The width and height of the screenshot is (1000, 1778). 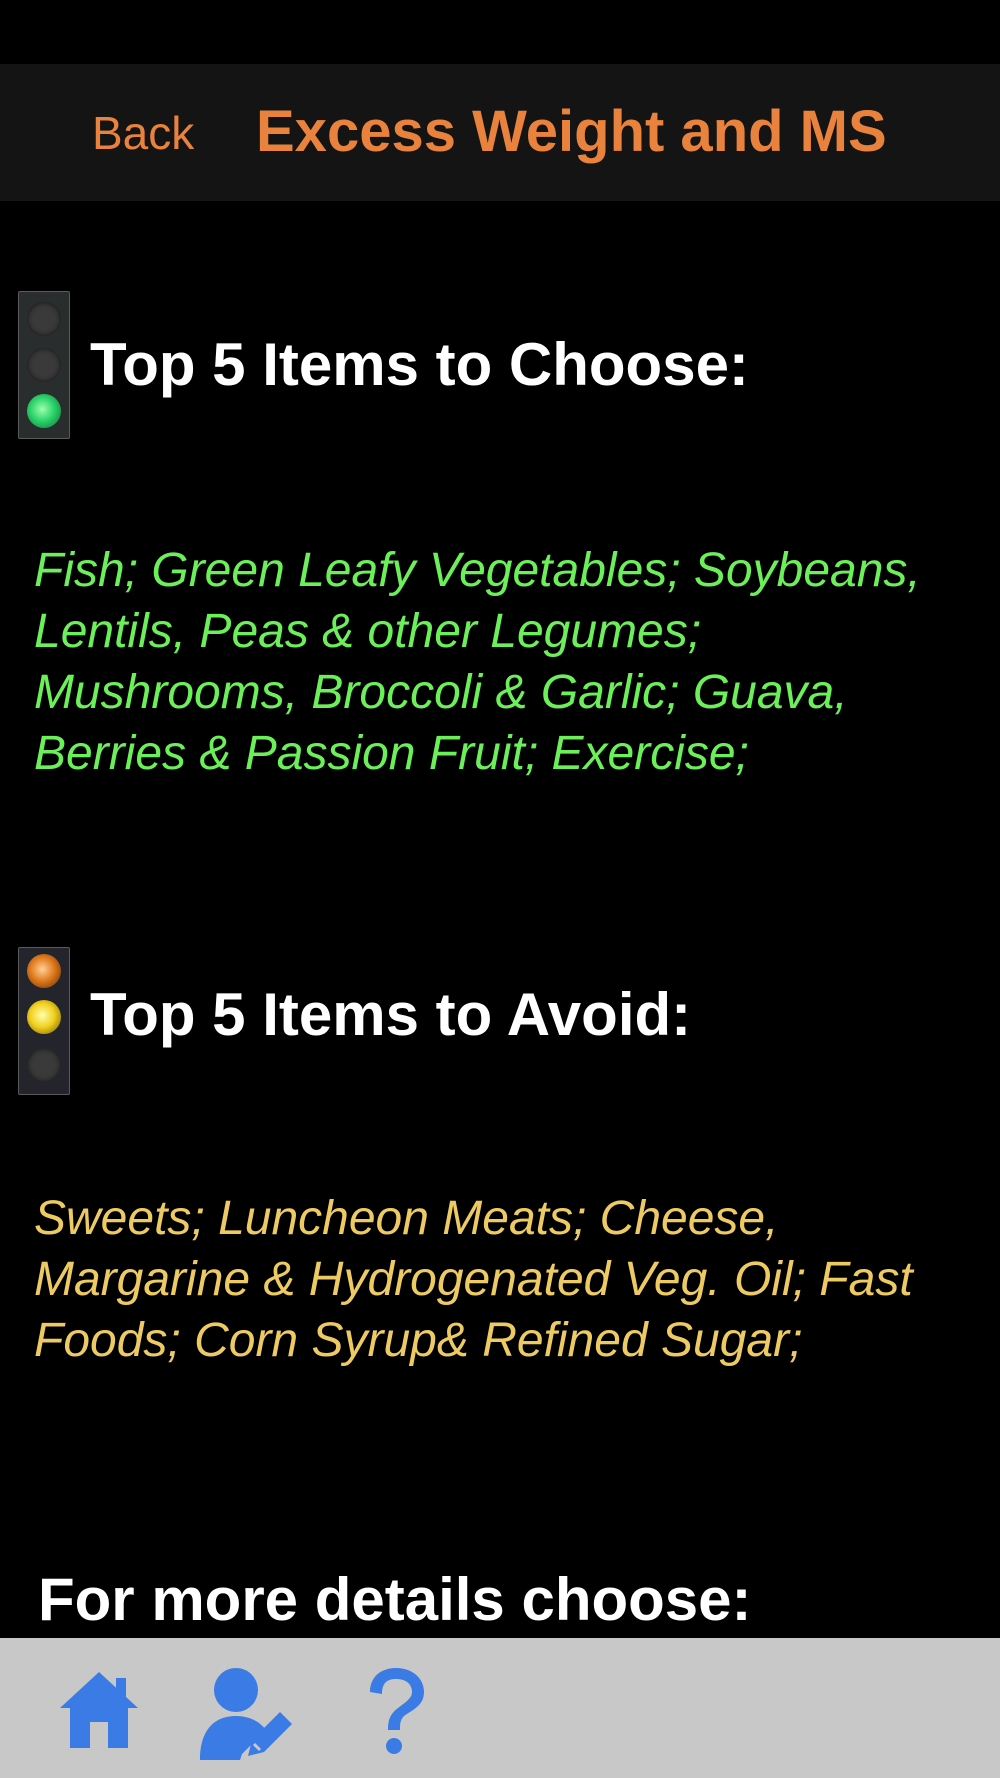 I want to click on page-title: Excess Weight and MS, so click(x=571, y=131).